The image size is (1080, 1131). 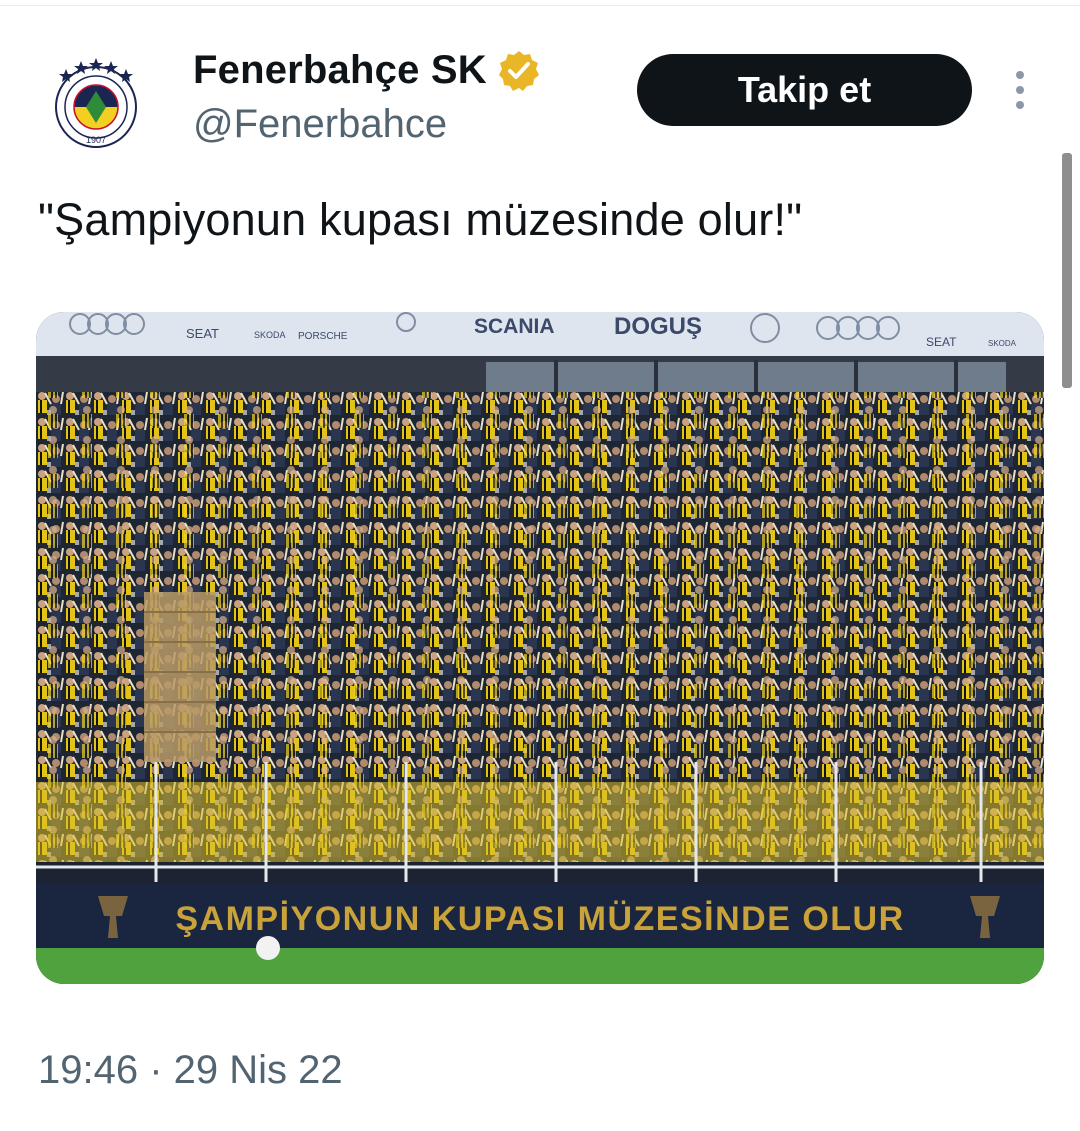 I want to click on sponsor-dogus: DOGUŞ, so click(x=658, y=326).